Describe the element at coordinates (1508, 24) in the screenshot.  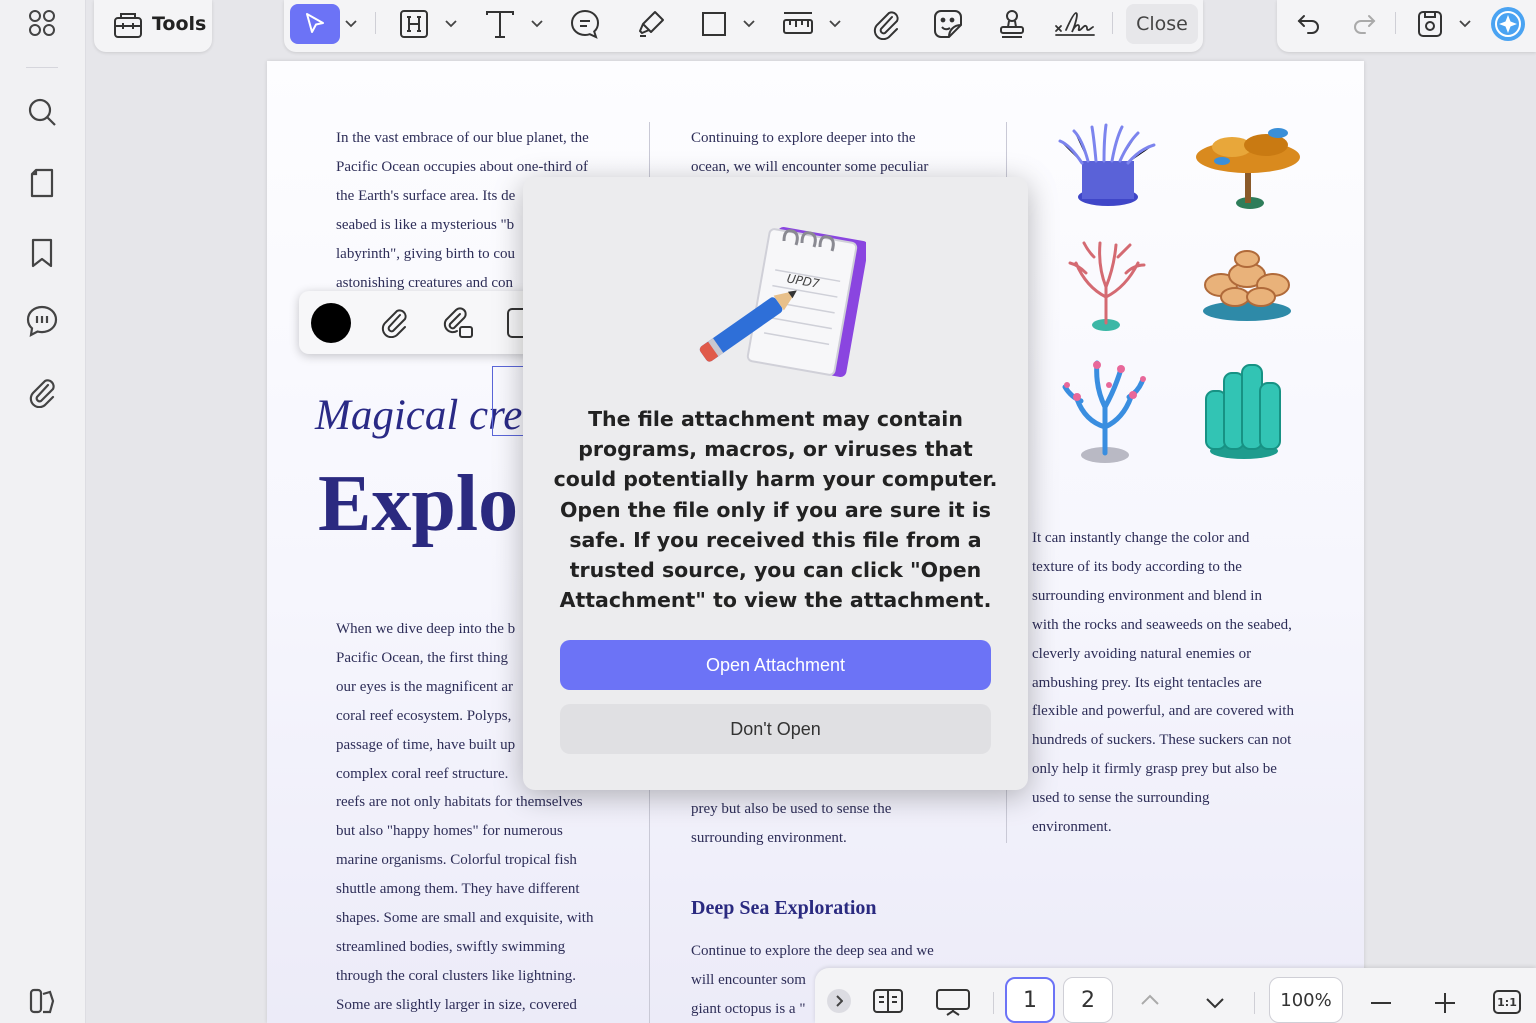
I see `ai-assistant-icon` at that location.